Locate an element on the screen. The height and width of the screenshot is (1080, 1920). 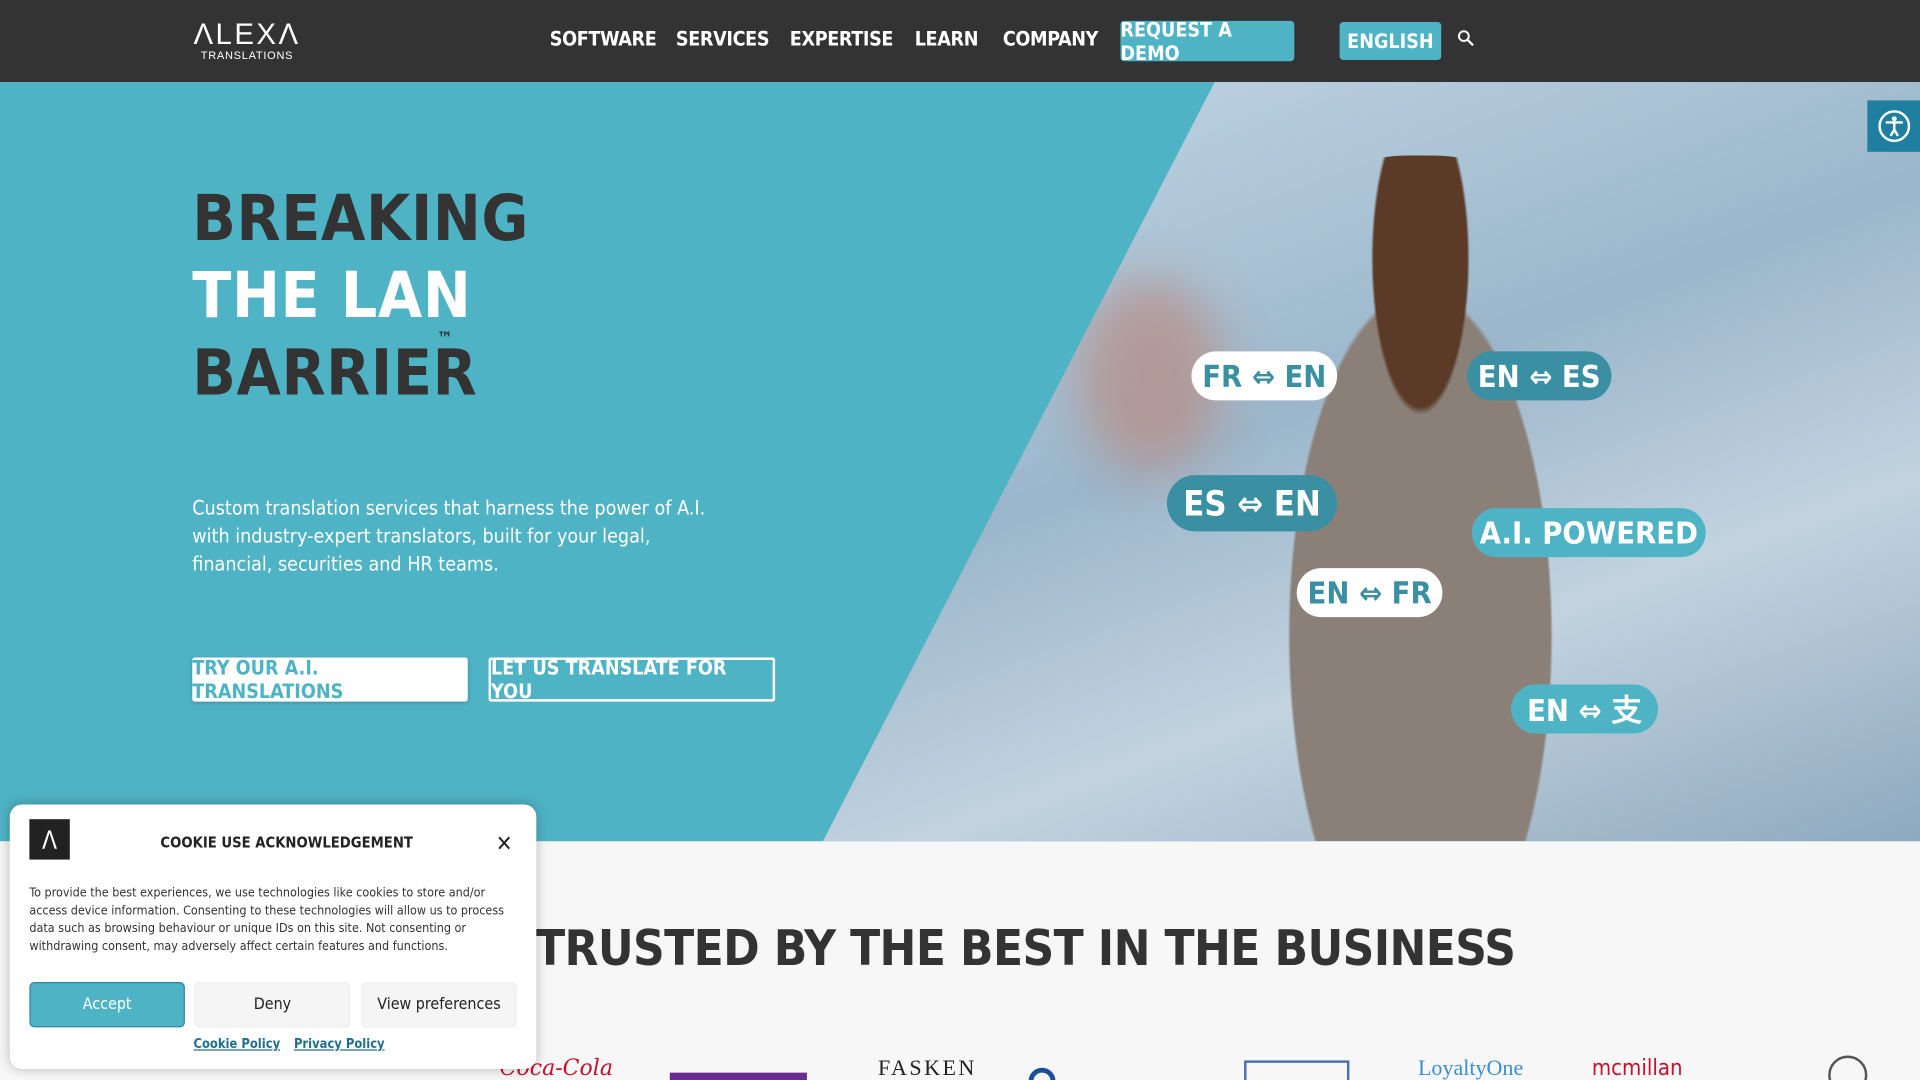
cookie-title: COOKIE USE ACKNOWLEDGEMENT is located at coordinates (286, 842).